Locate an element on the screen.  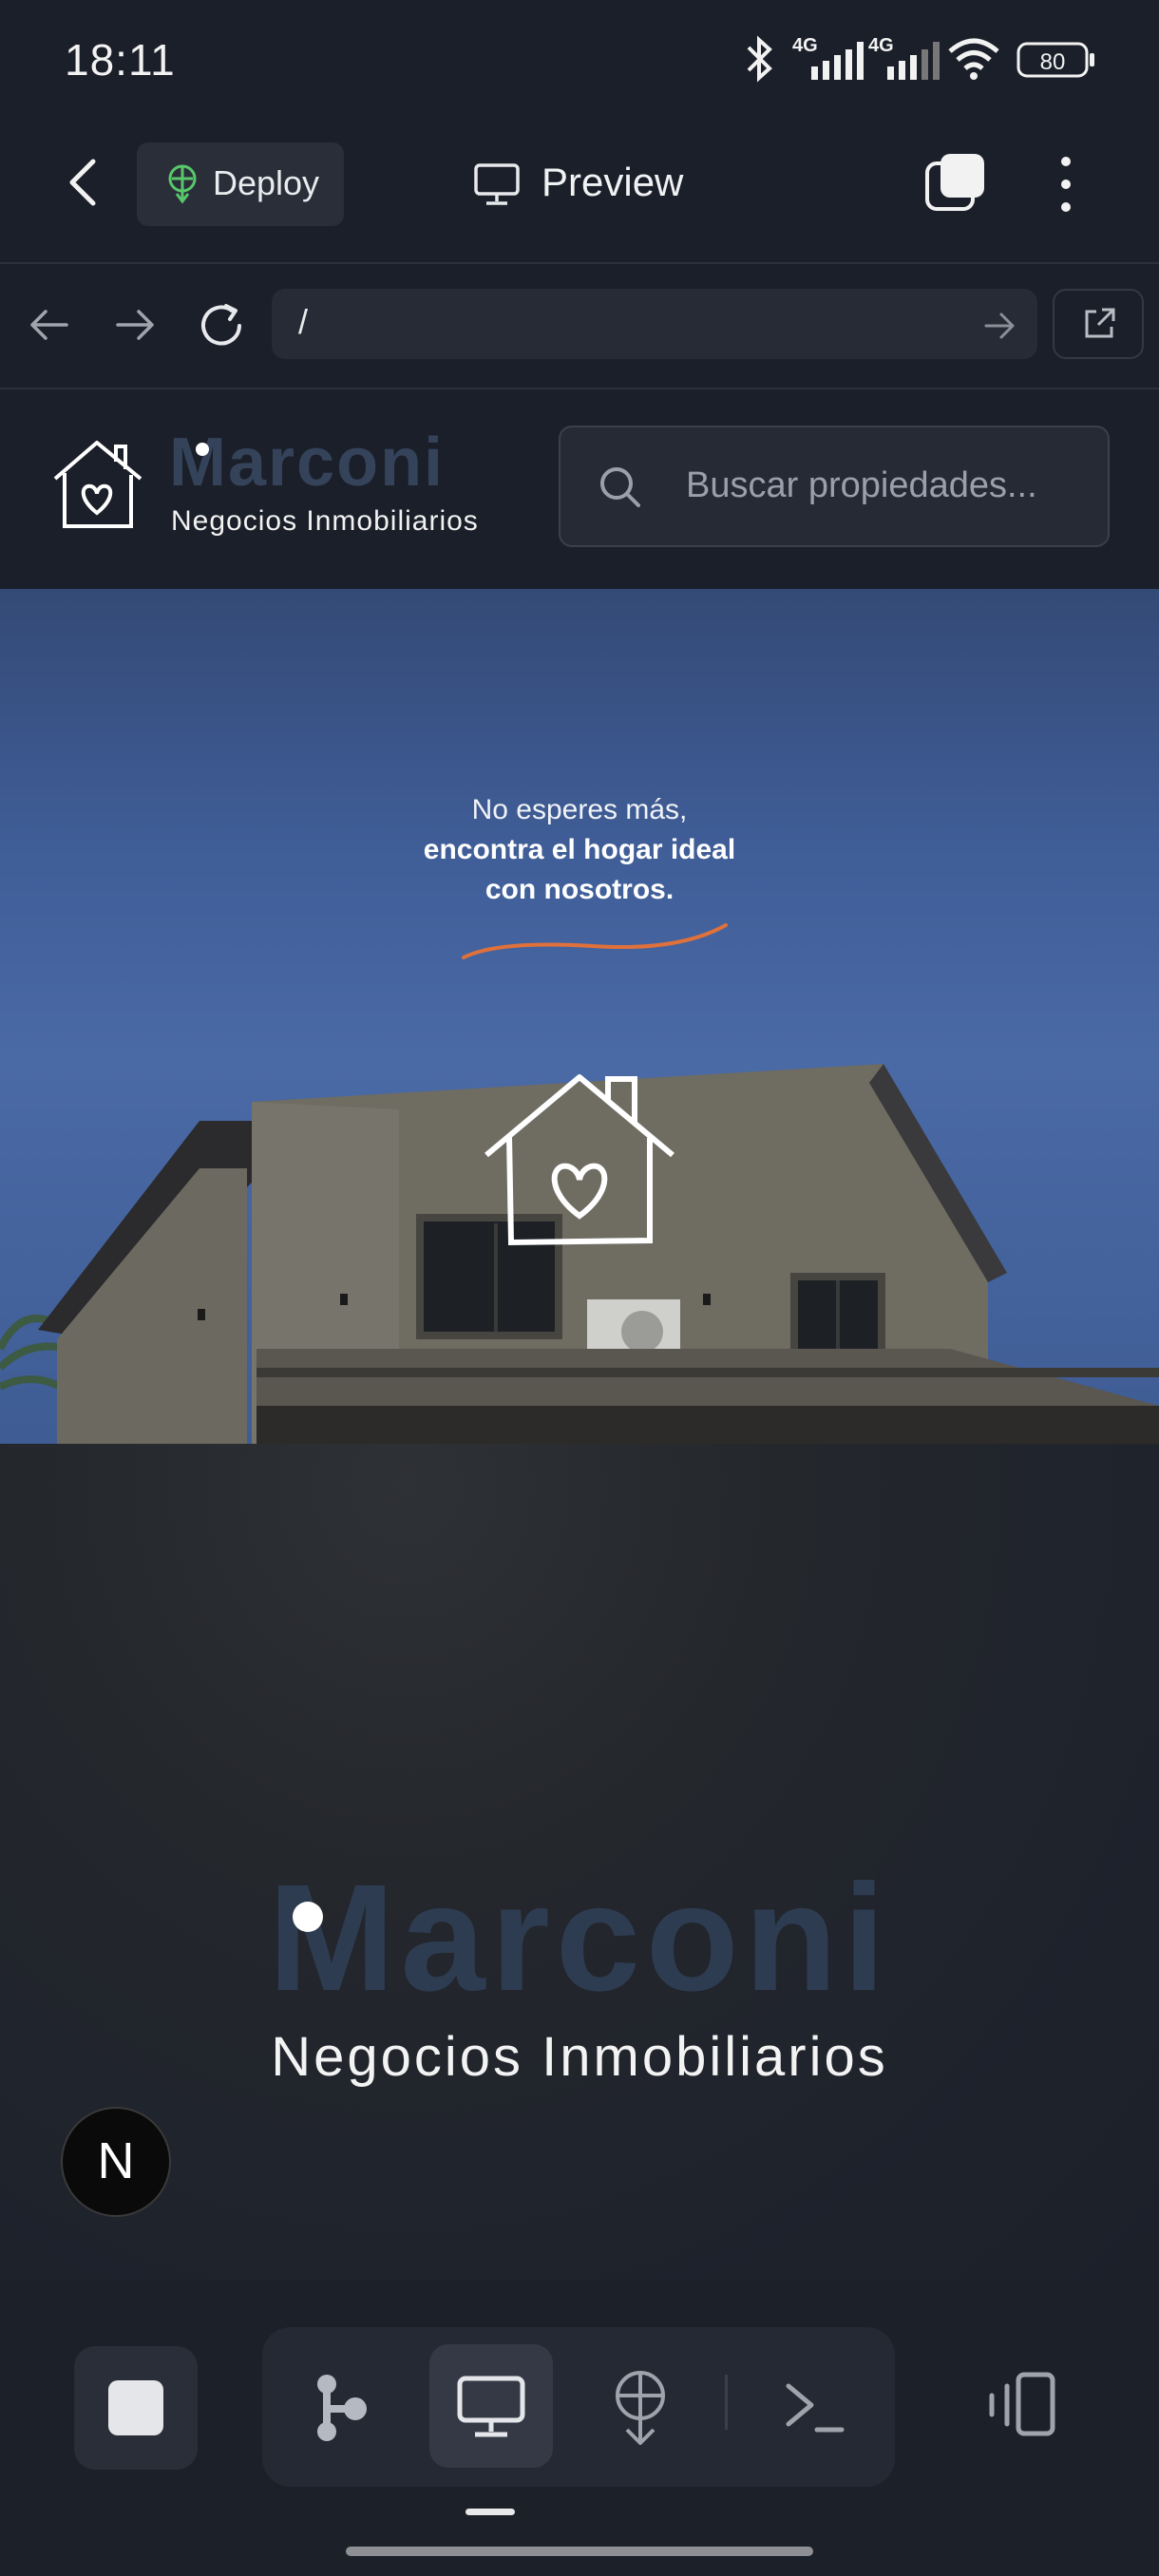
back-arrow-icon is located at coordinates (48, 325).